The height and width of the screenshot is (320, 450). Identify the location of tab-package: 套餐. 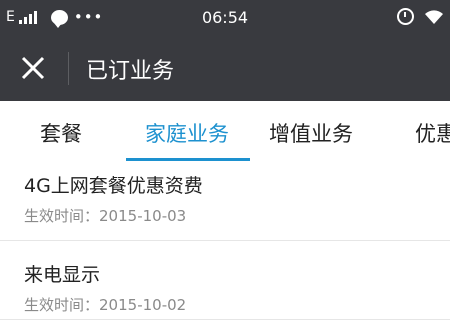
(61, 133).